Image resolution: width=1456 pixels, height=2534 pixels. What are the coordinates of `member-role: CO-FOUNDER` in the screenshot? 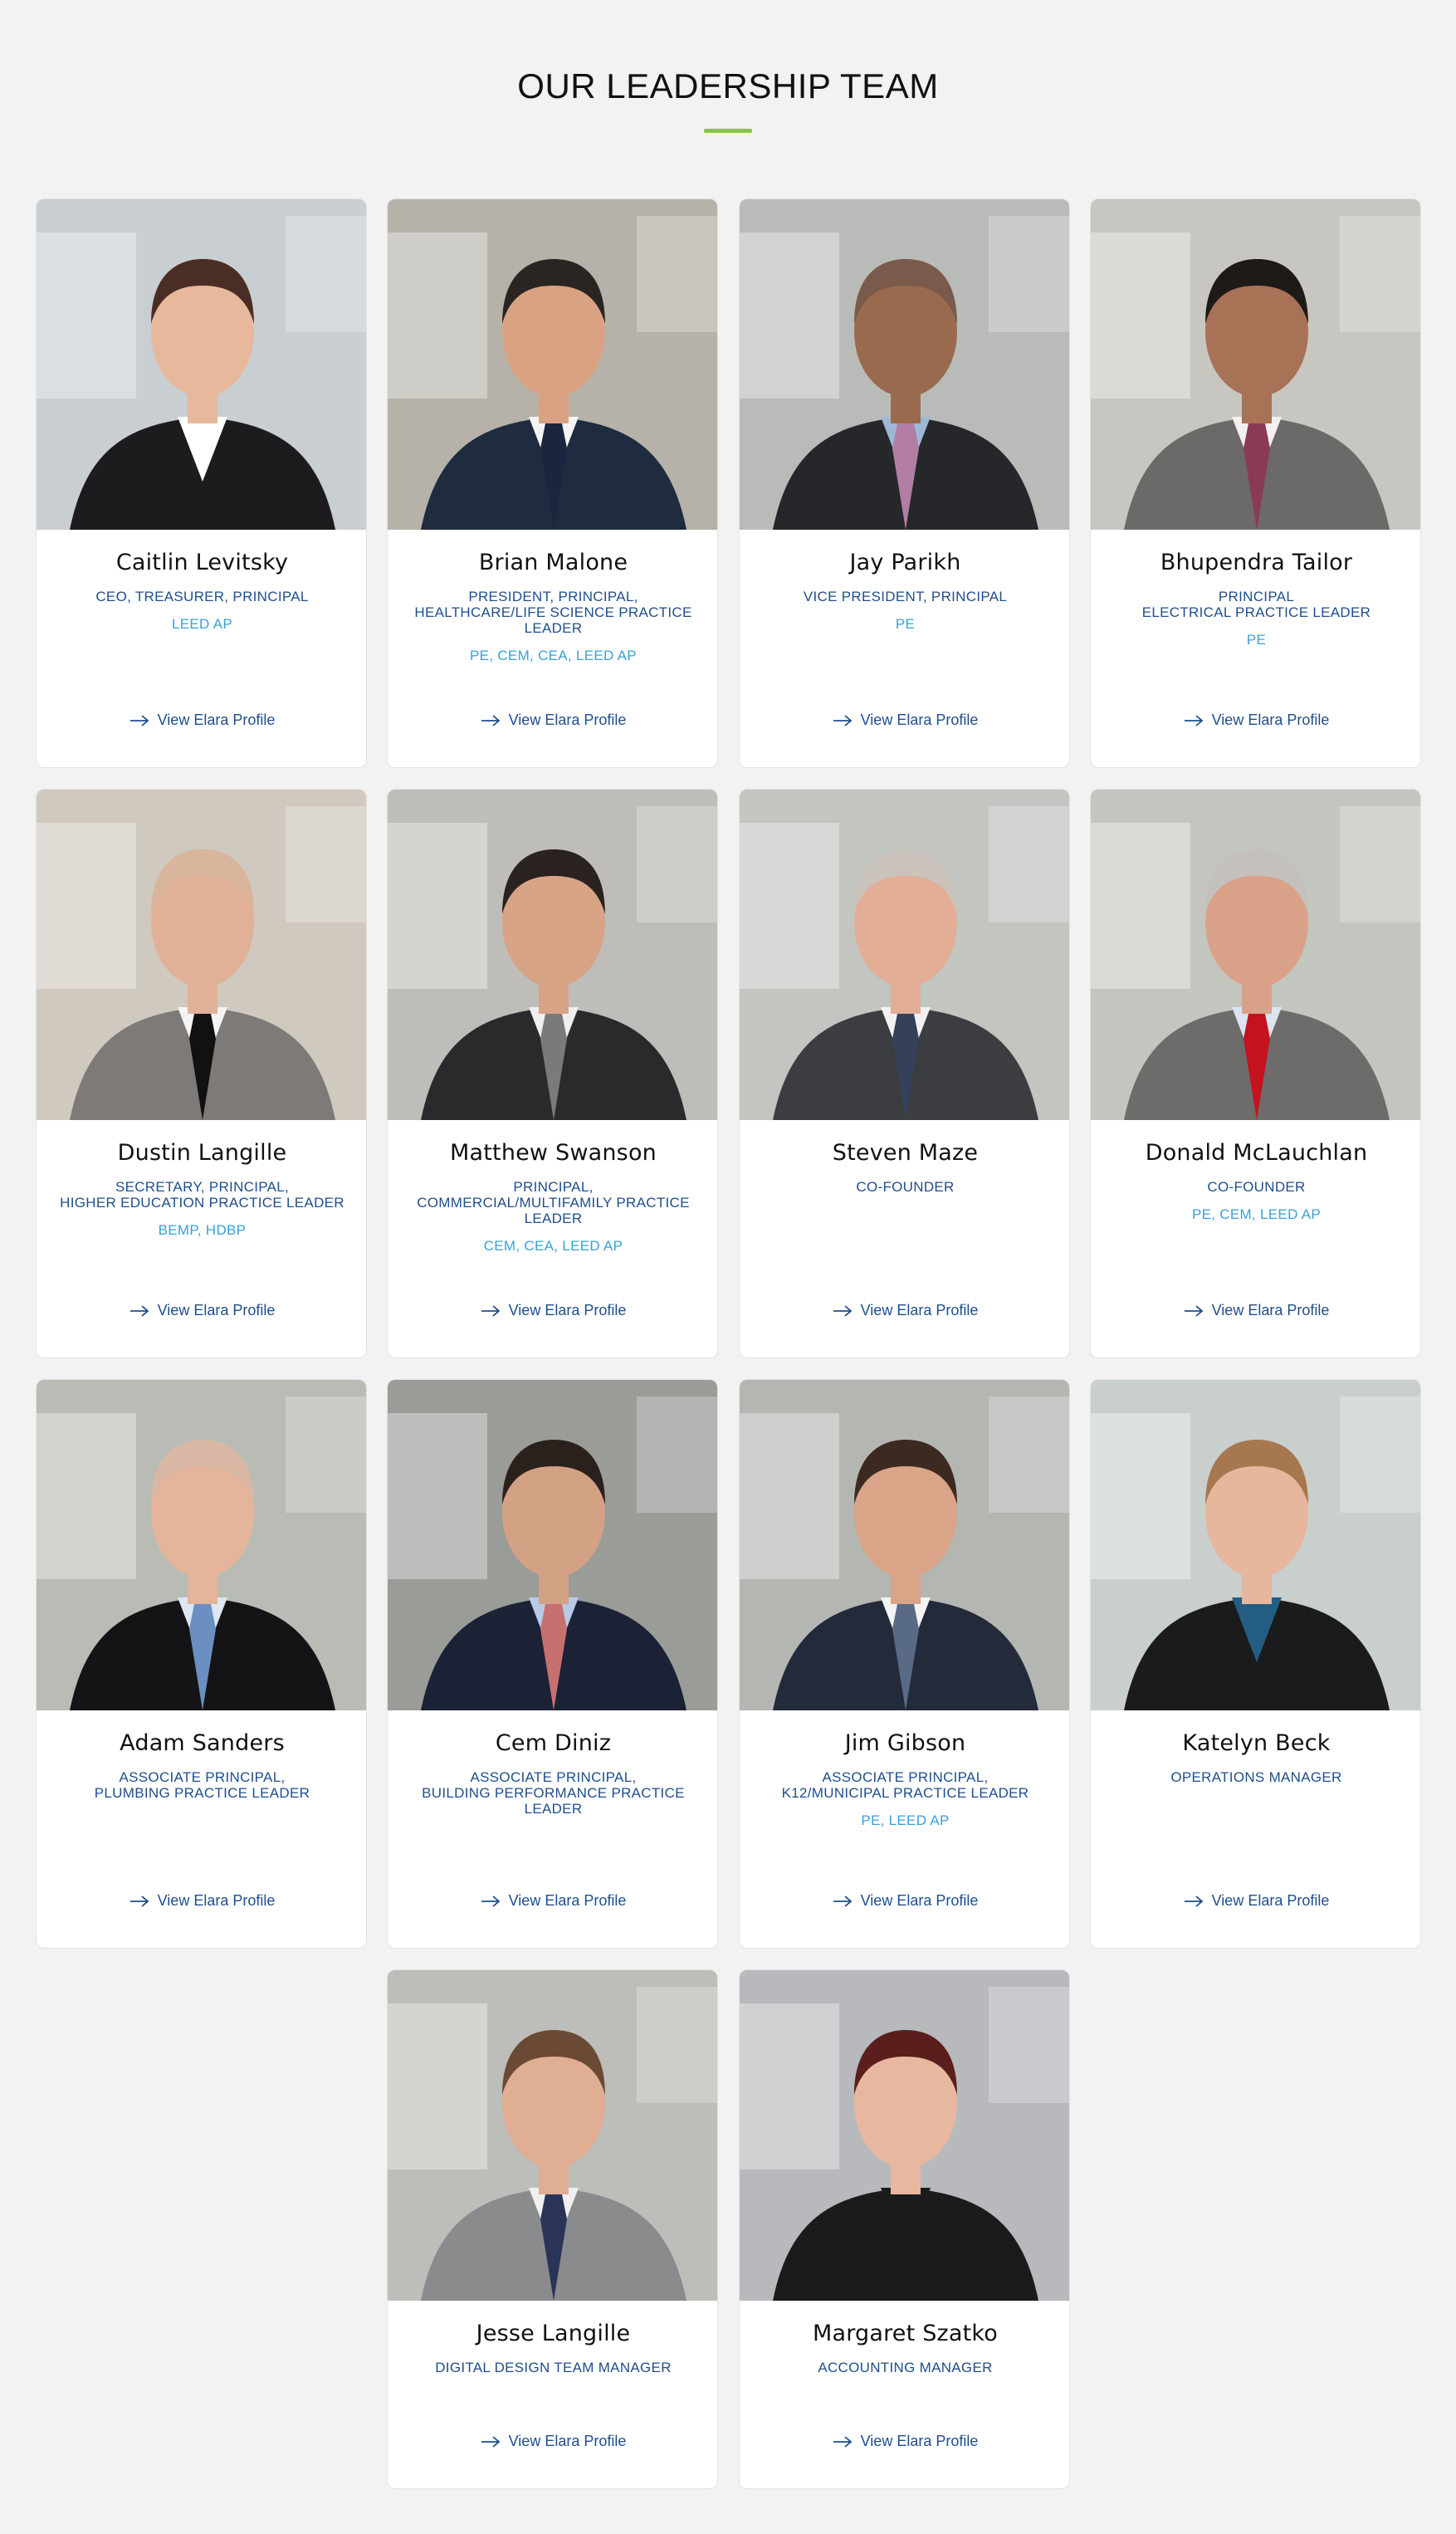 It's located at (905, 1187).